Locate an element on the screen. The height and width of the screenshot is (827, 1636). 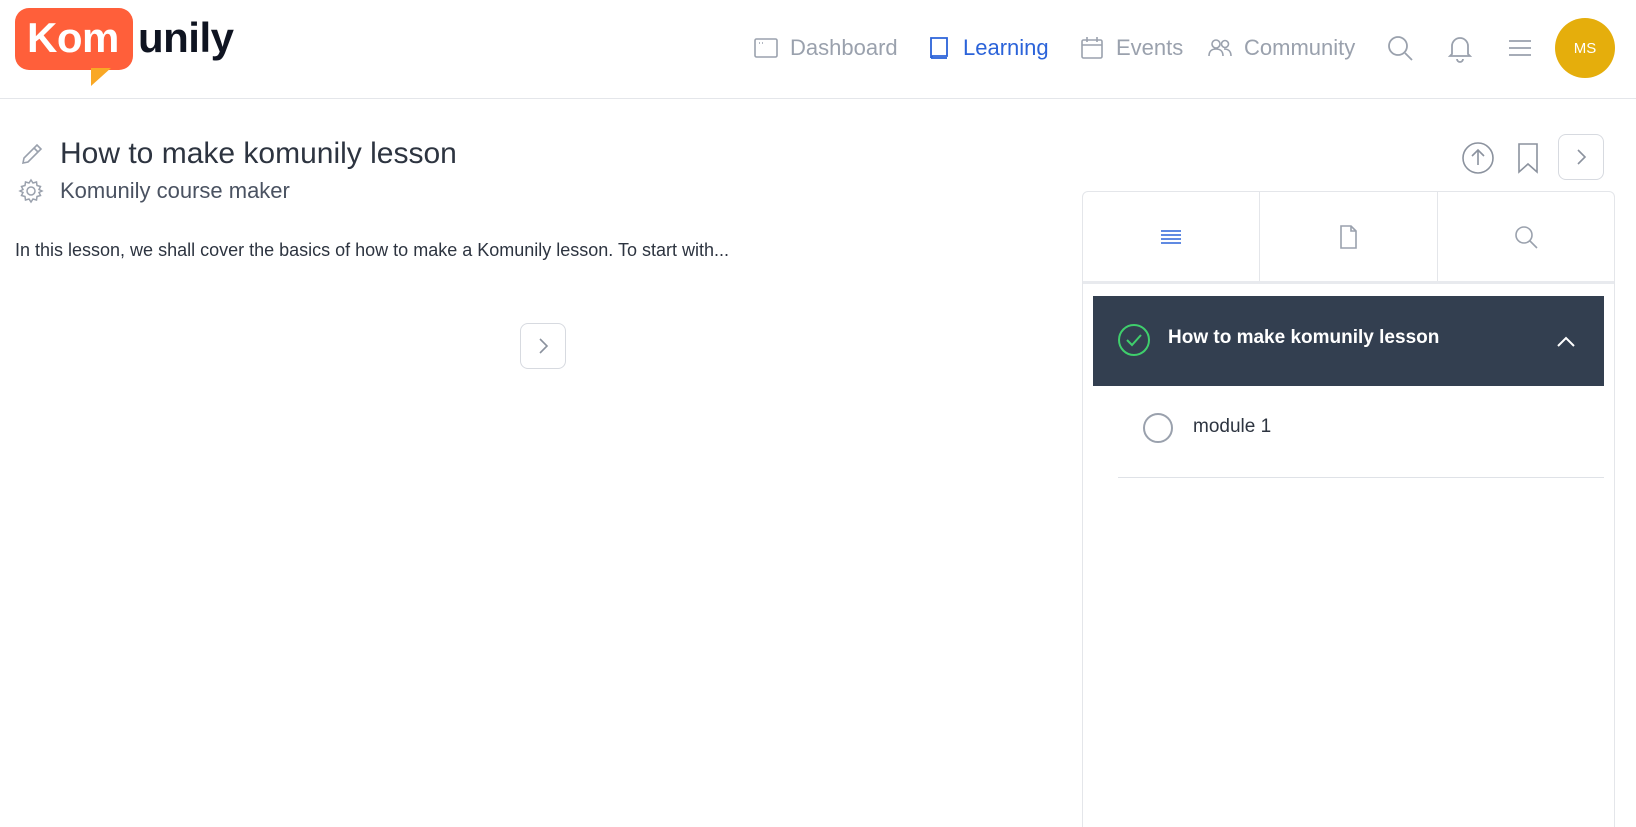
outline-section-title: How to make komunily lesson is located at coordinates (1304, 337).